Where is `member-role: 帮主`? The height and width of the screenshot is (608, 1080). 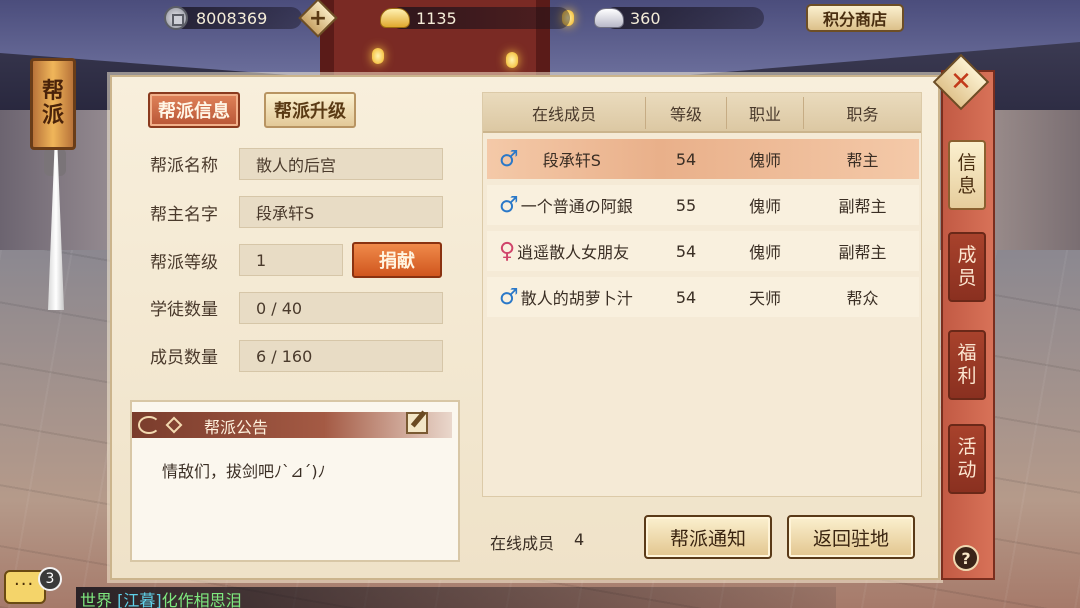
member-role: 帮主 is located at coordinates (862, 160).